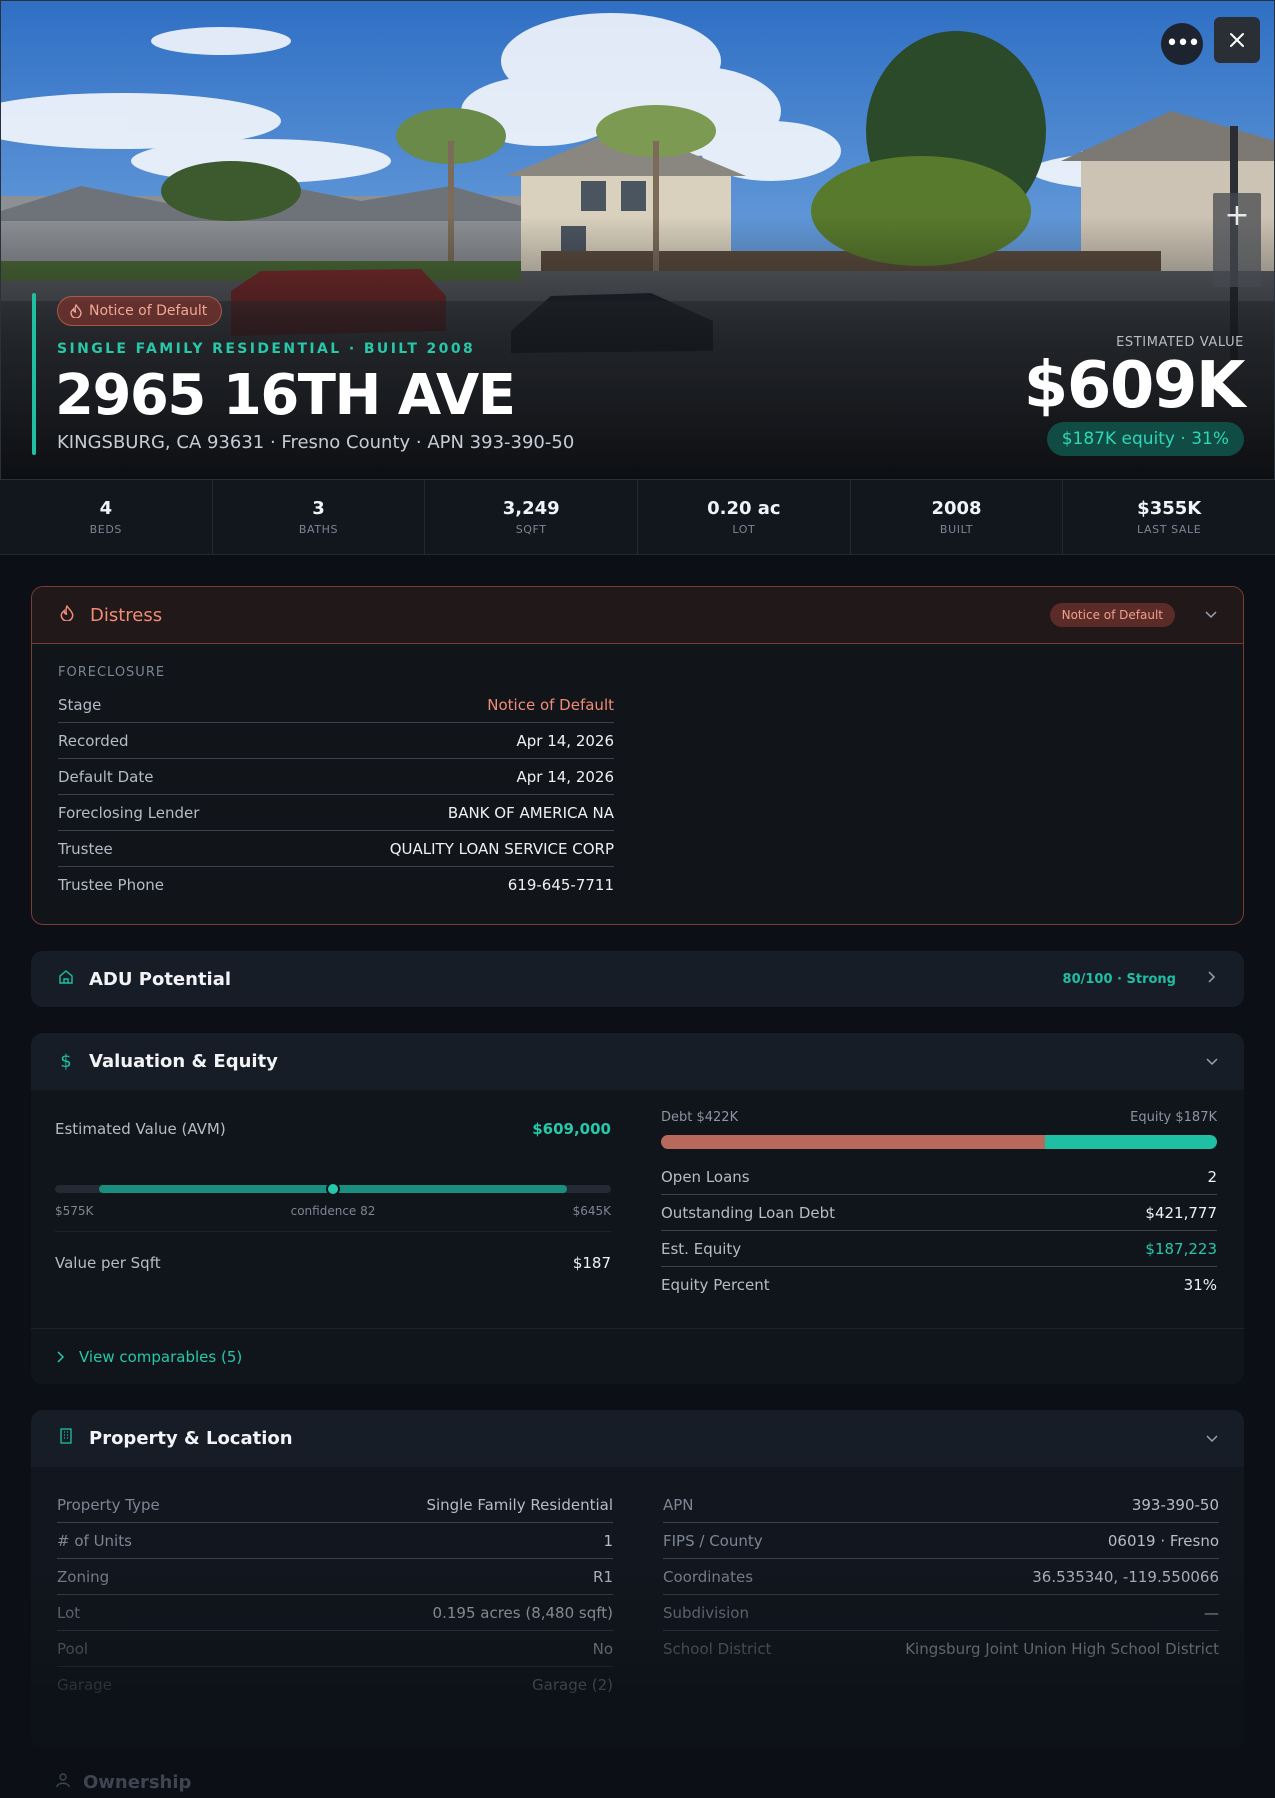 The height and width of the screenshot is (1798, 1275). Describe the element at coordinates (637, 1438) in the screenshot. I see `property-header: Property & Location` at that location.